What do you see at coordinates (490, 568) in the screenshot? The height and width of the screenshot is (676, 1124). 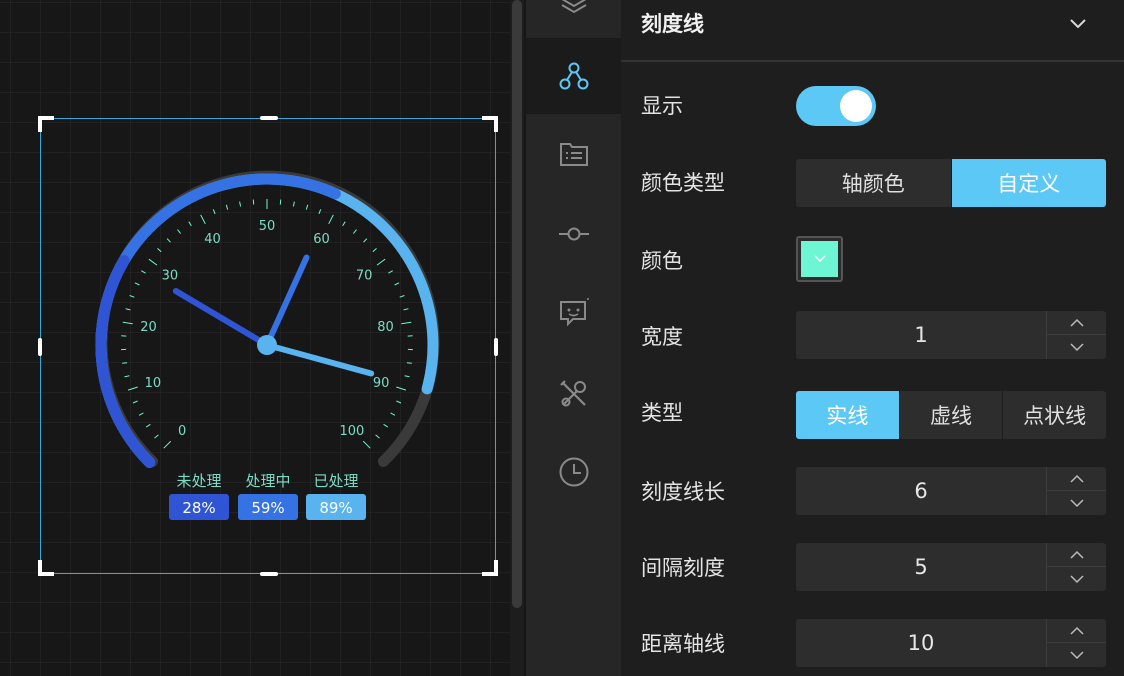 I see `resize-handle-bottom-right` at bounding box center [490, 568].